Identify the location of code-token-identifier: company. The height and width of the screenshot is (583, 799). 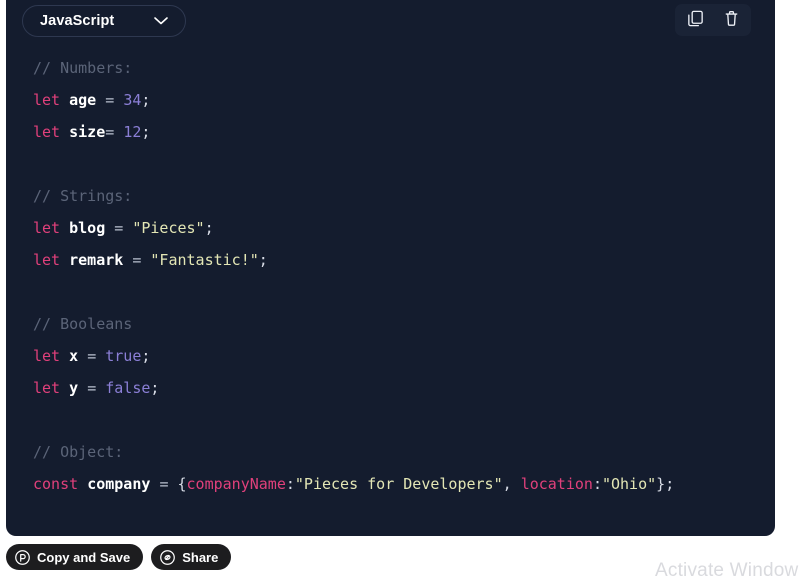
(119, 484).